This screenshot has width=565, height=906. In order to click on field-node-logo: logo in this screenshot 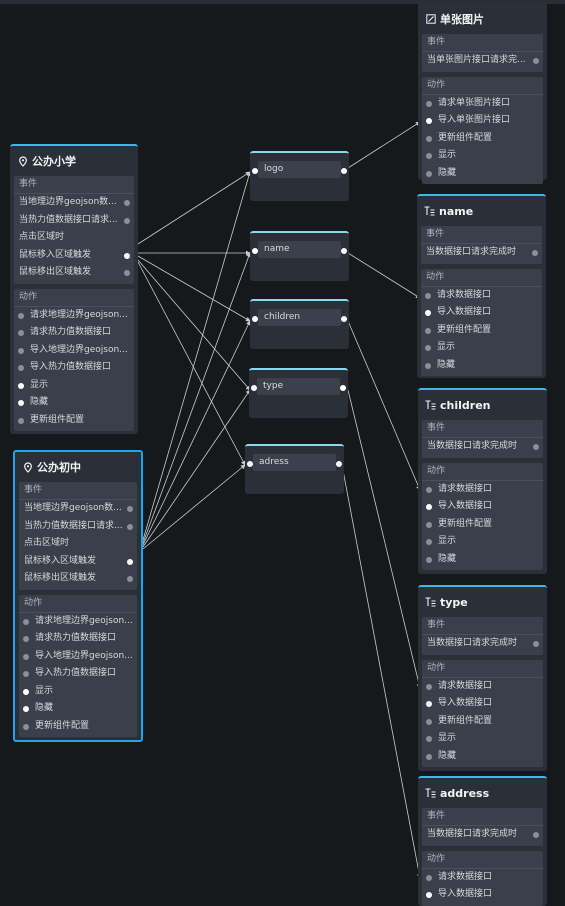, I will do `click(299, 176)`.